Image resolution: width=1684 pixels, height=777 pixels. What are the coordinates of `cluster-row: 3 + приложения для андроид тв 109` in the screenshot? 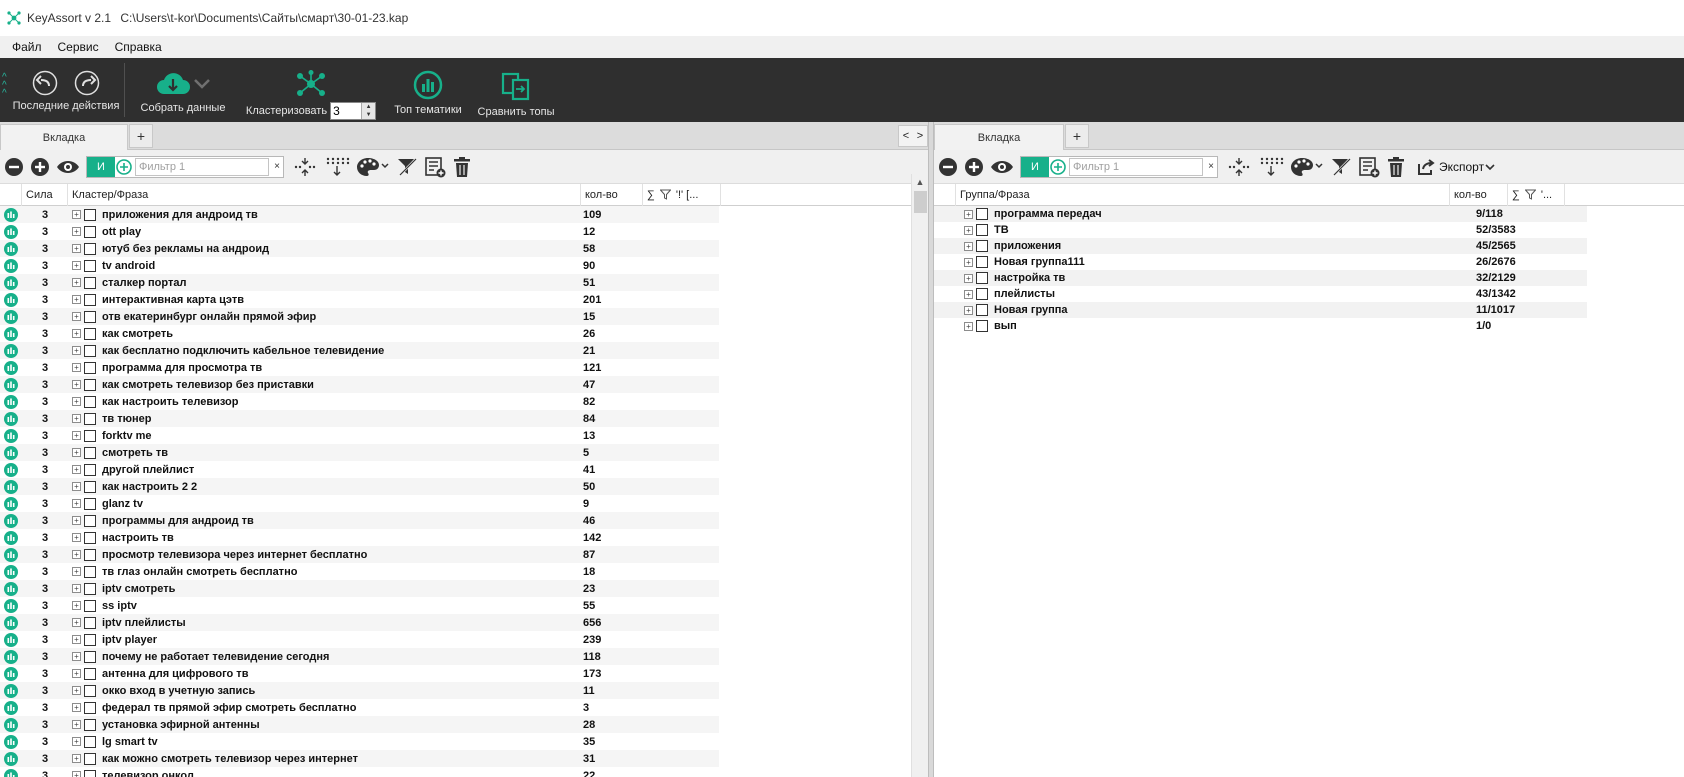 It's located at (465, 214).